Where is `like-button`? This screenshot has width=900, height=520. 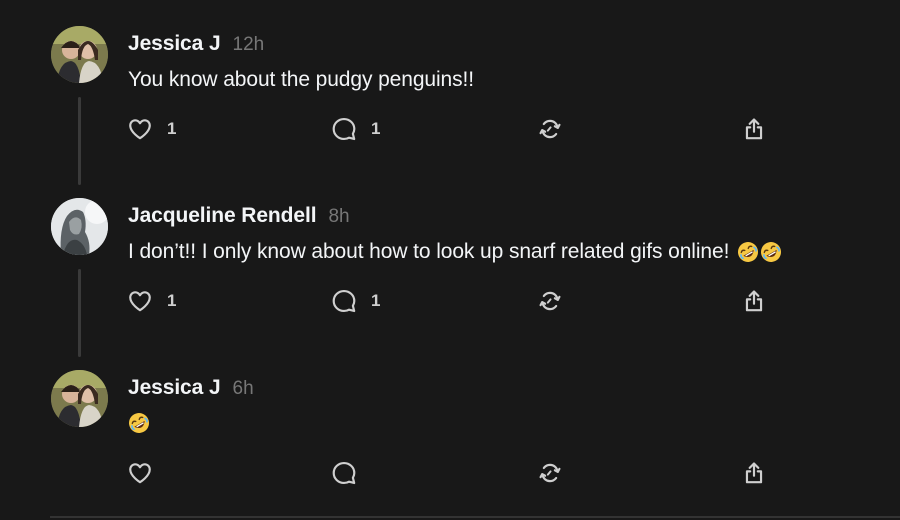 like-button is located at coordinates (140, 473).